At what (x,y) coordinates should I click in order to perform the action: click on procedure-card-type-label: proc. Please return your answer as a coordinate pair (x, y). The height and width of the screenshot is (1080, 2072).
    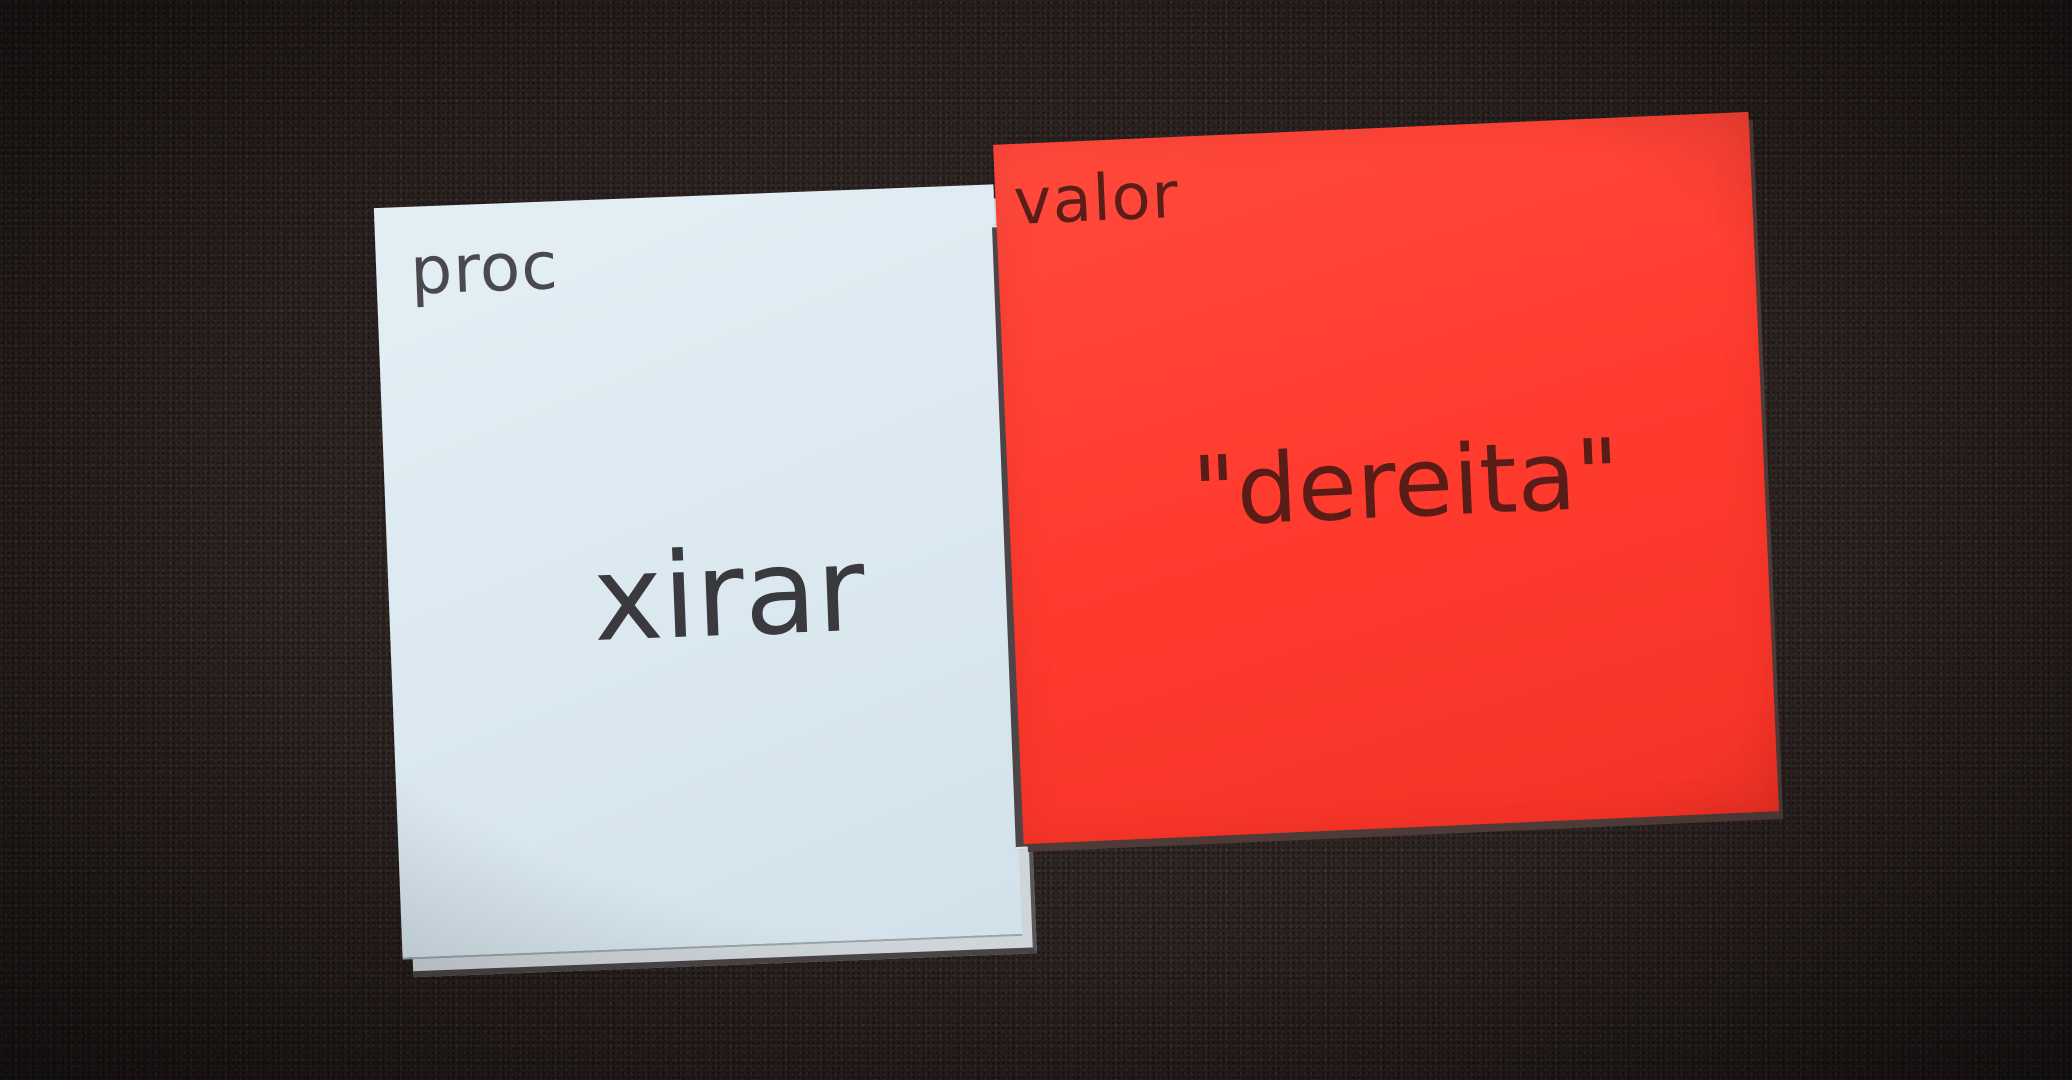
    Looking at the image, I should click on (484, 268).